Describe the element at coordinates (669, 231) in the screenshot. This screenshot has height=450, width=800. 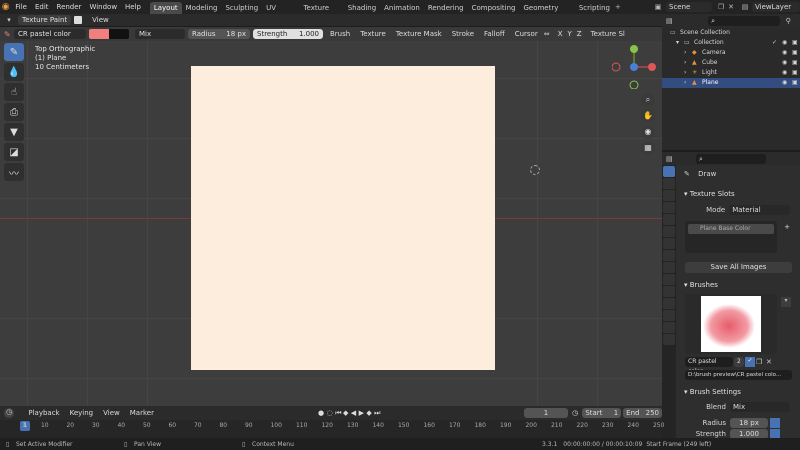
I see `world-tab-icon` at that location.